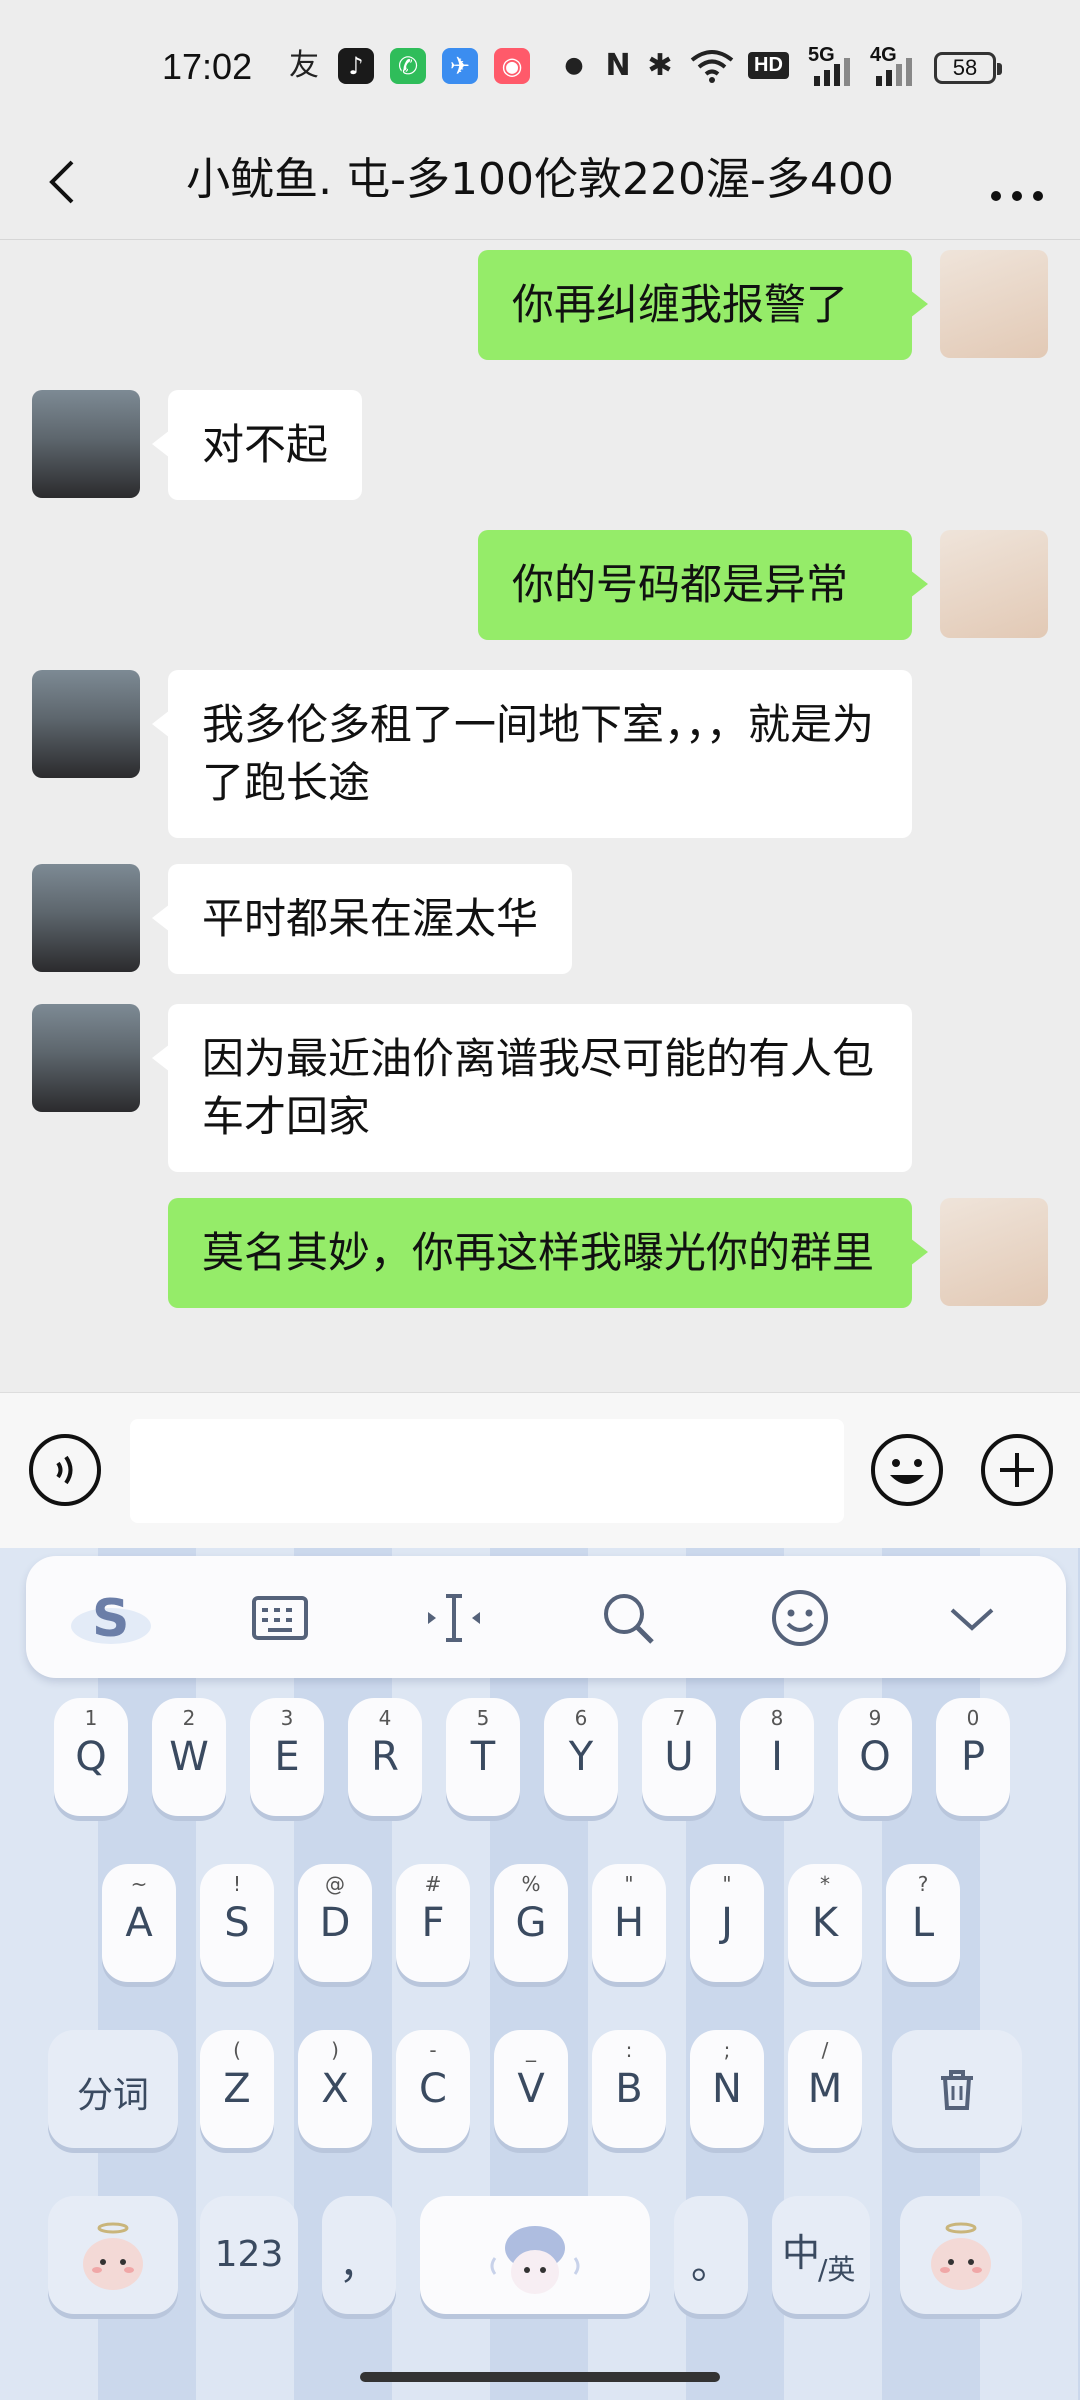 The width and height of the screenshot is (1080, 2400). Describe the element at coordinates (335, 1923) in the screenshot. I see `key-d: @ D` at that location.